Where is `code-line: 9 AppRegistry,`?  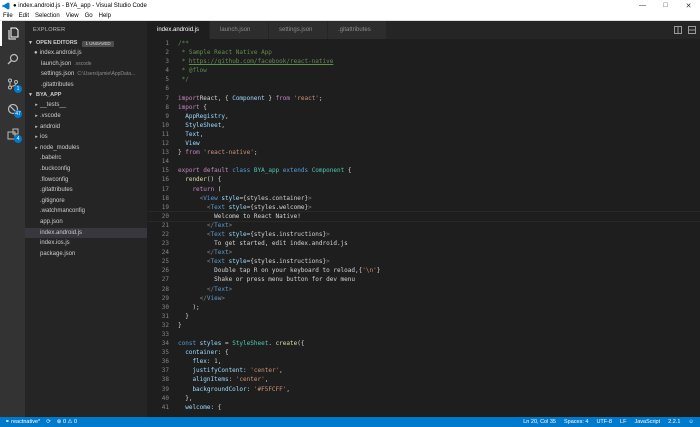
code-line: 9 AppRegistry, is located at coordinates (423, 116).